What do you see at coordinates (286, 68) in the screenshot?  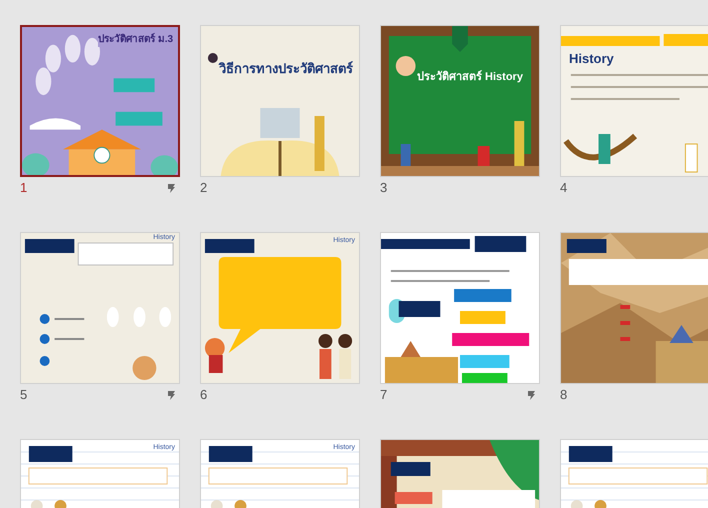 I see `slide-title: วิธีการทางประวัติศาสตร์` at bounding box center [286, 68].